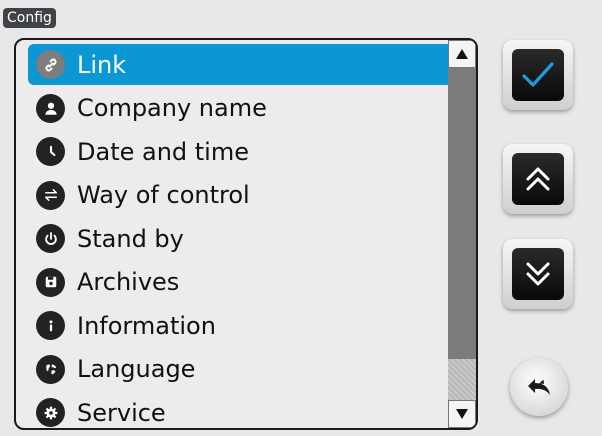 The width and height of the screenshot is (602, 436). I want to click on scrollbar-track, so click(462, 379).